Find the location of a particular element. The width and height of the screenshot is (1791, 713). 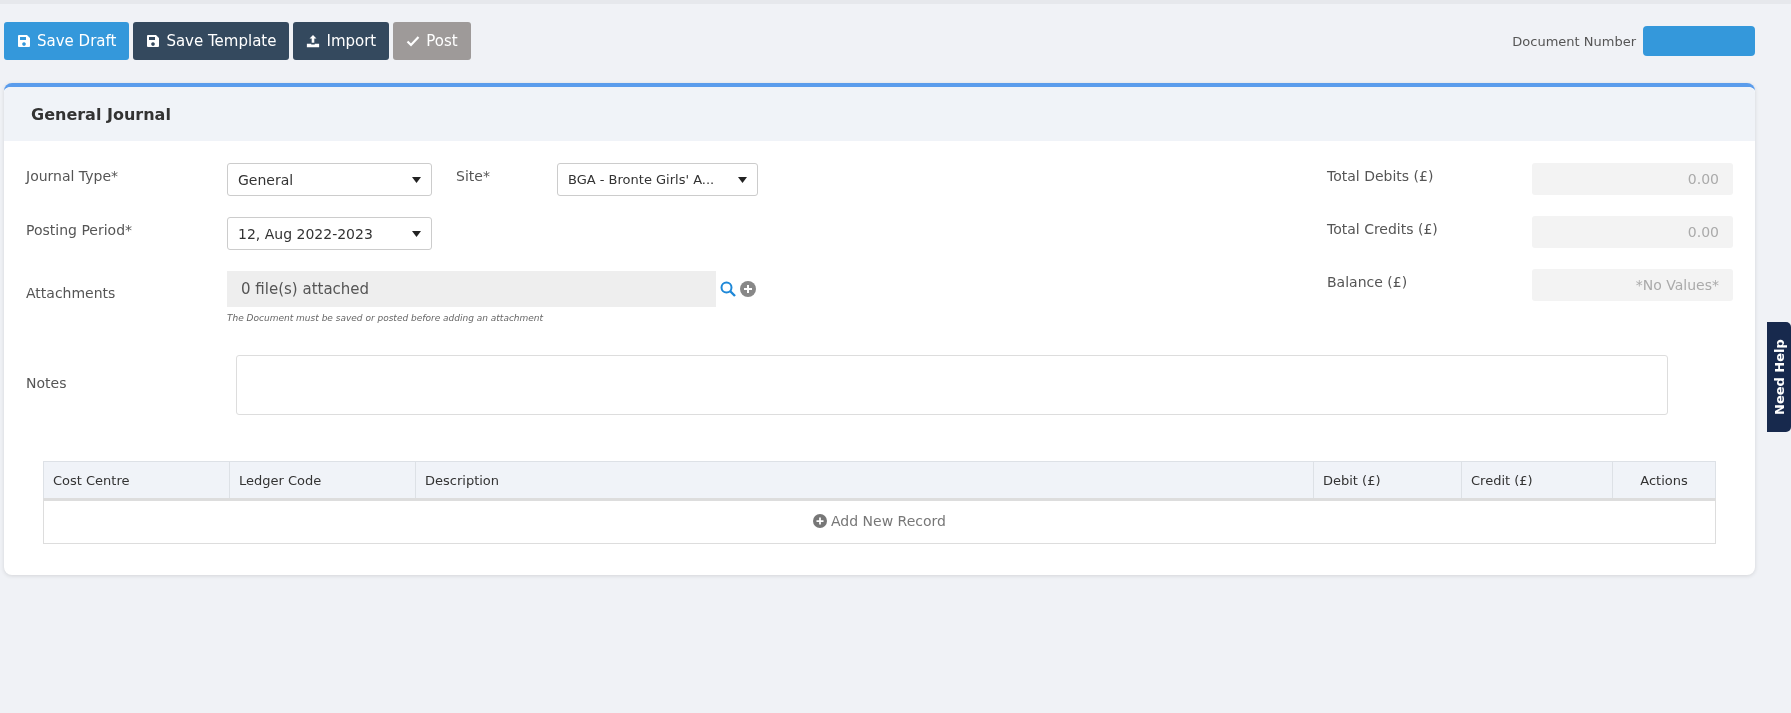

notes-field is located at coordinates (952, 385).